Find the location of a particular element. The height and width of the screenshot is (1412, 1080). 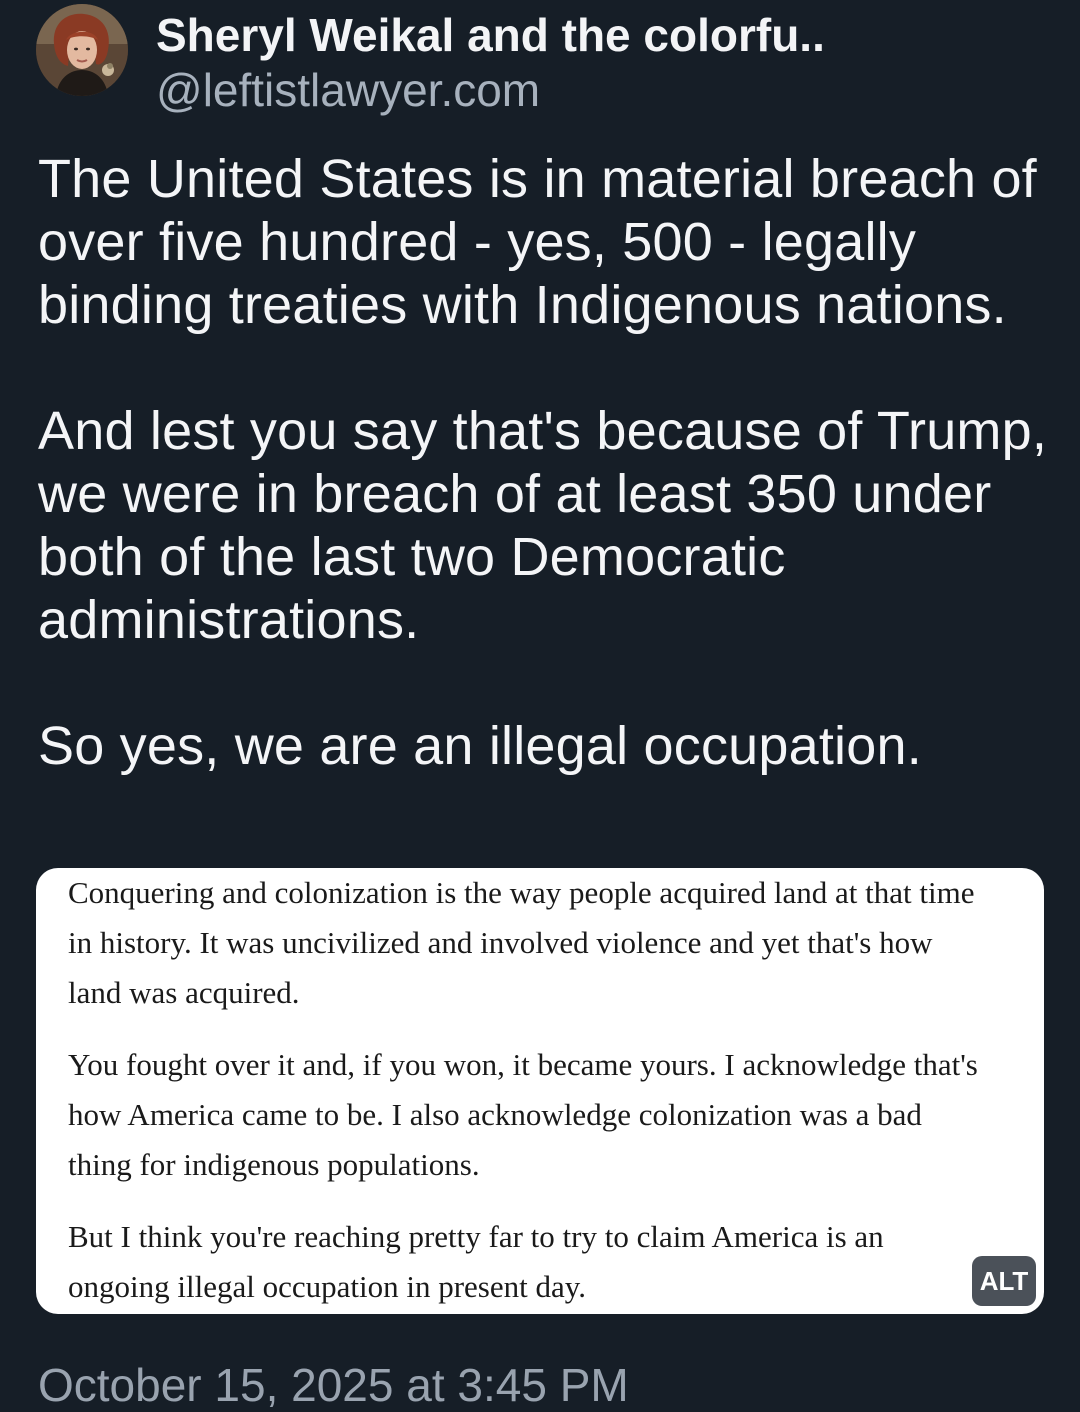

post-paragraph: So yes, we are an illegal occupation. is located at coordinates (480, 746).